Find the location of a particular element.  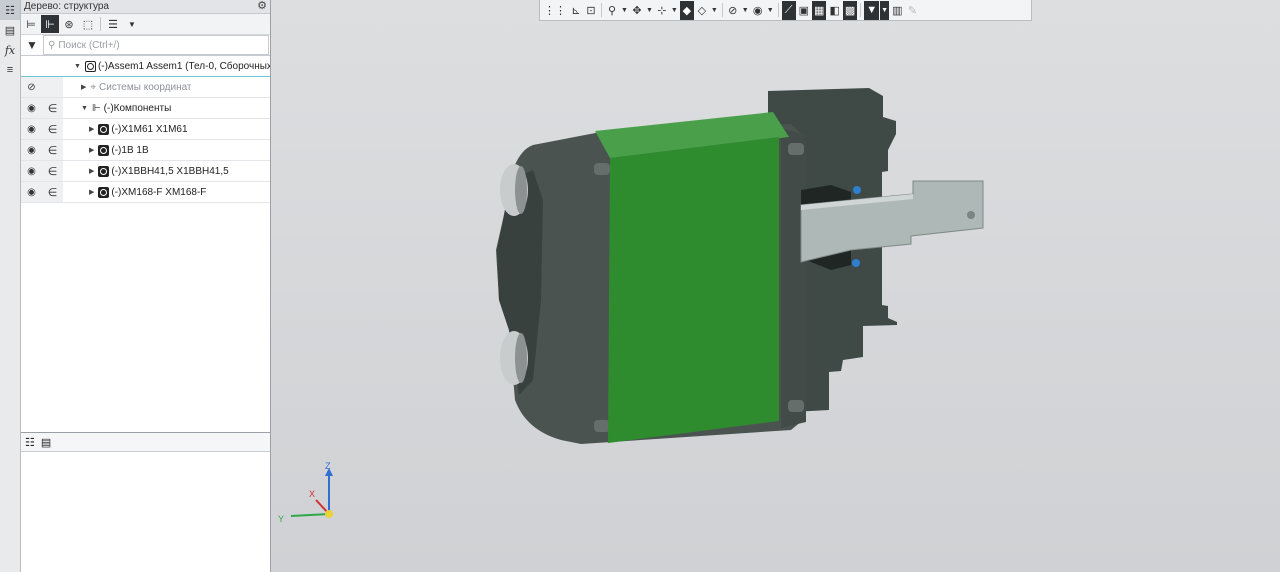

tree-row-root: ▼ (-)Assem1 Assem1 (Тел-0, Сборочных е is located at coordinates (145, 66).